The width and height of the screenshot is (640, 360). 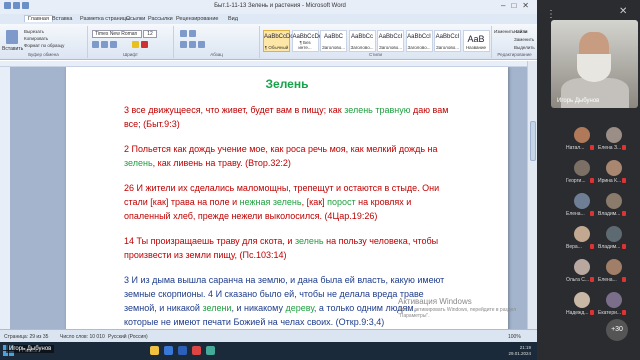 I want to click on status-words: Число слов: 10 010, so click(x=82, y=337).